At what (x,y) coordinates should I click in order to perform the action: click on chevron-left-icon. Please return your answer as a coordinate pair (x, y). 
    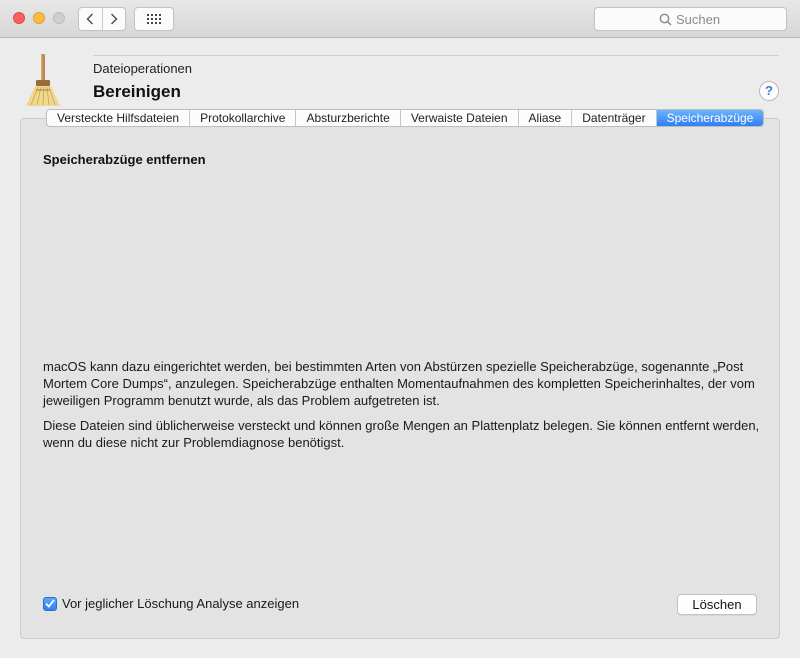
    Looking at the image, I should click on (90, 19).